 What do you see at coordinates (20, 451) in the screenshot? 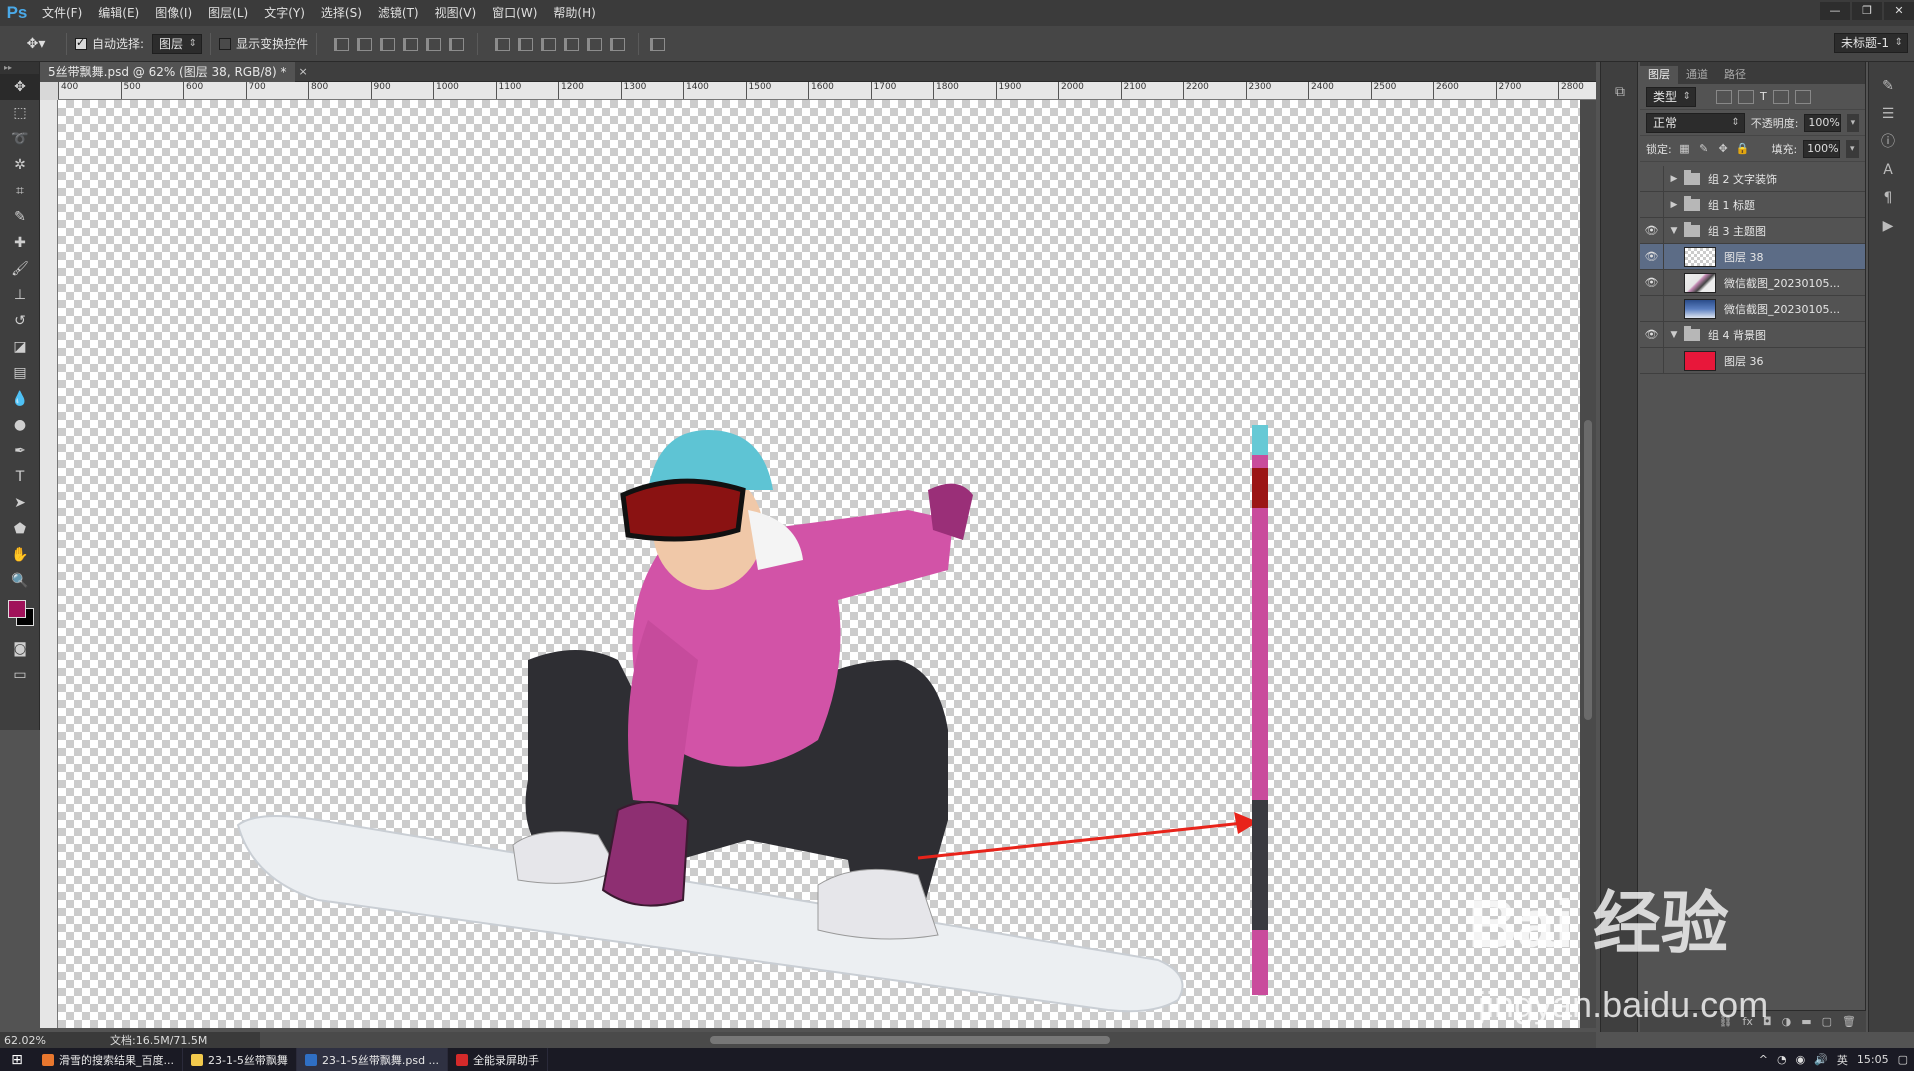
I see `pen-tool-icon: ✒` at bounding box center [20, 451].